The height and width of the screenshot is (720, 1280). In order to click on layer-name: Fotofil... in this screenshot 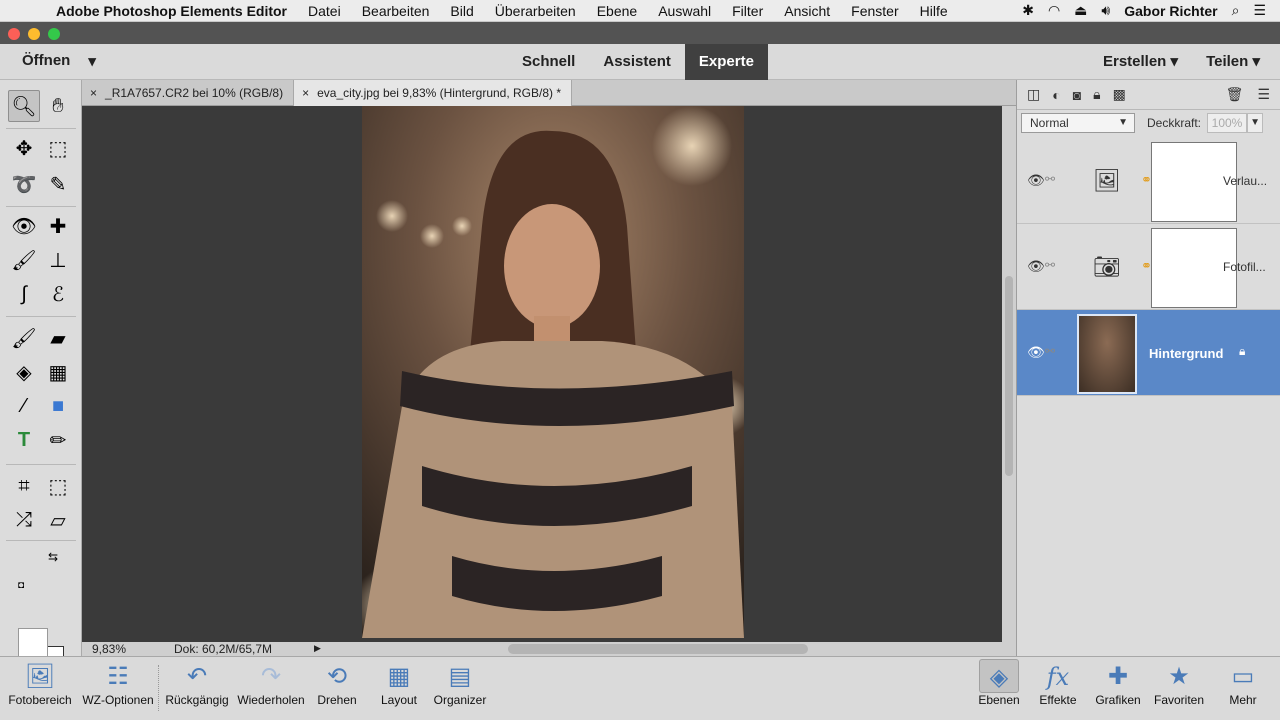, I will do `click(1244, 267)`.